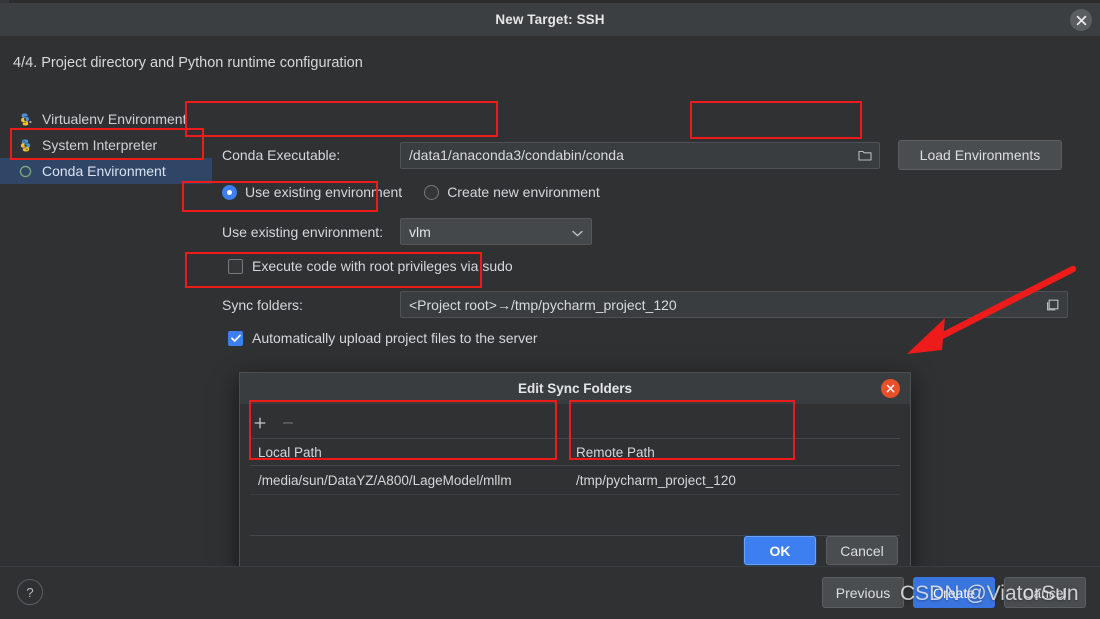 This screenshot has width=1100, height=619. Describe the element at coordinates (25, 145) in the screenshot. I see `python-icon` at that location.